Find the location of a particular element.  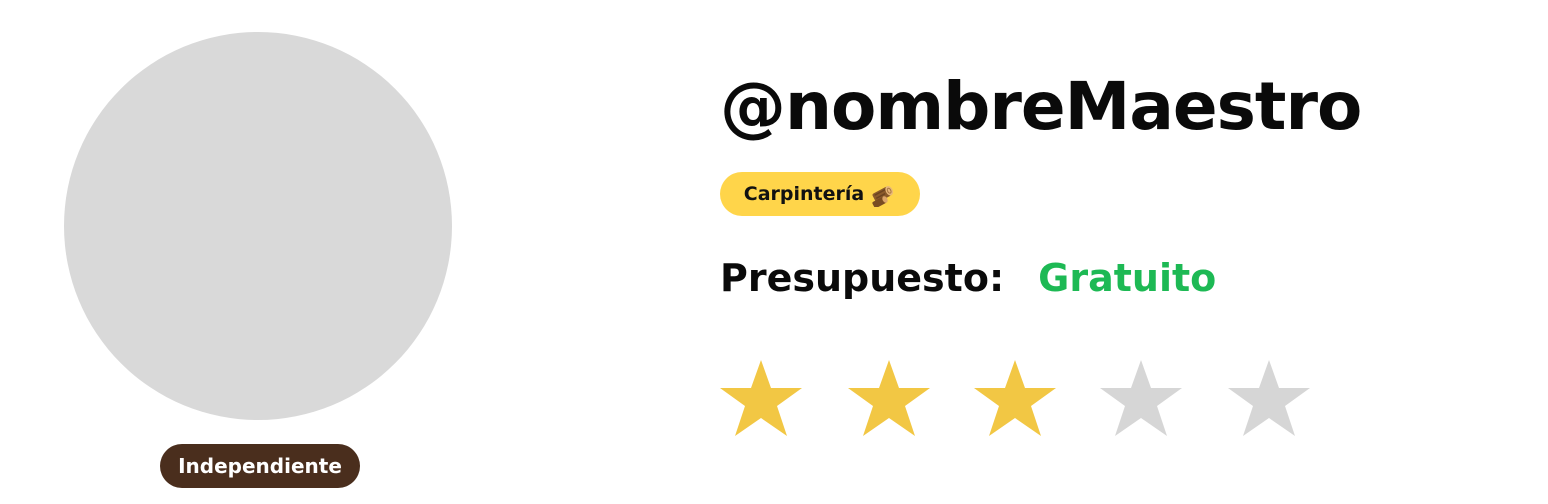

budget-value: Gratuito is located at coordinates (1127, 278).